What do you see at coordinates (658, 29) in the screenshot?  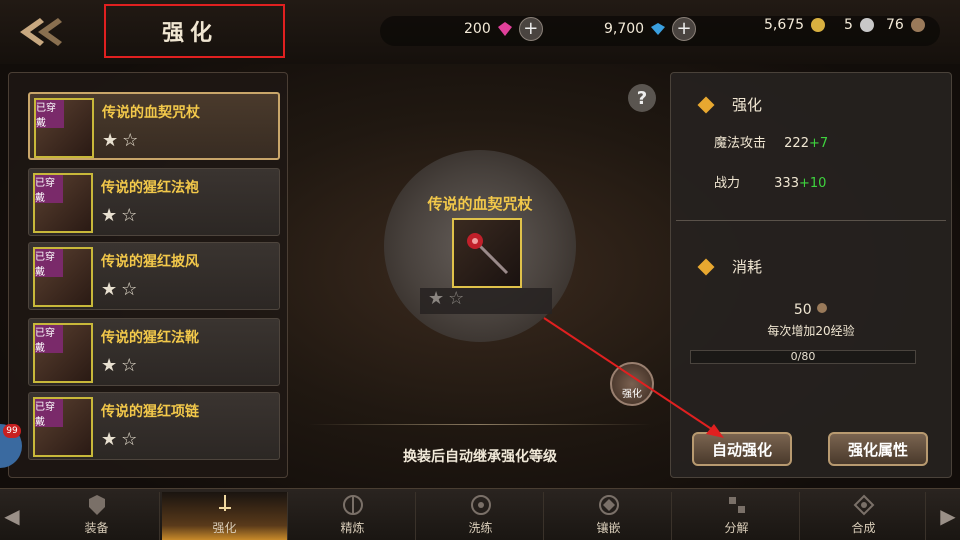 I see `blue-diamond-icon` at bounding box center [658, 29].